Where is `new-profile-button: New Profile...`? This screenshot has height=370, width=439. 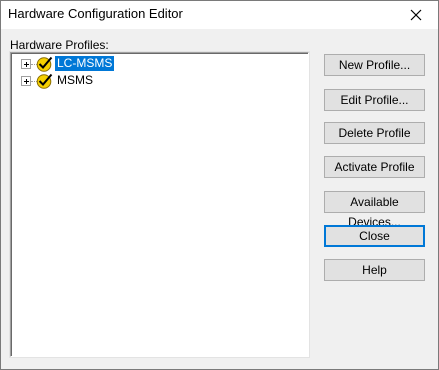 new-profile-button: New Profile... is located at coordinates (374, 65).